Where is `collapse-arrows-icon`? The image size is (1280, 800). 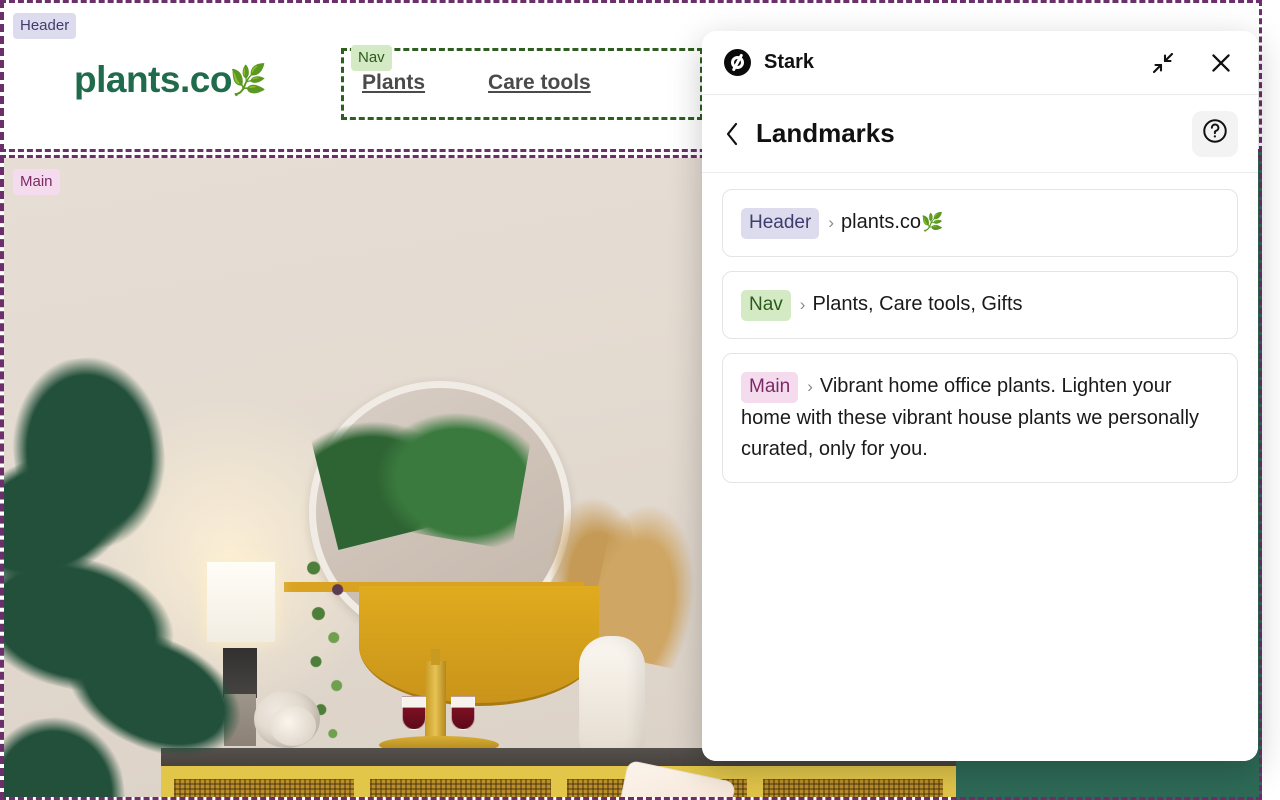
collapse-arrows-icon is located at coordinates (1163, 63).